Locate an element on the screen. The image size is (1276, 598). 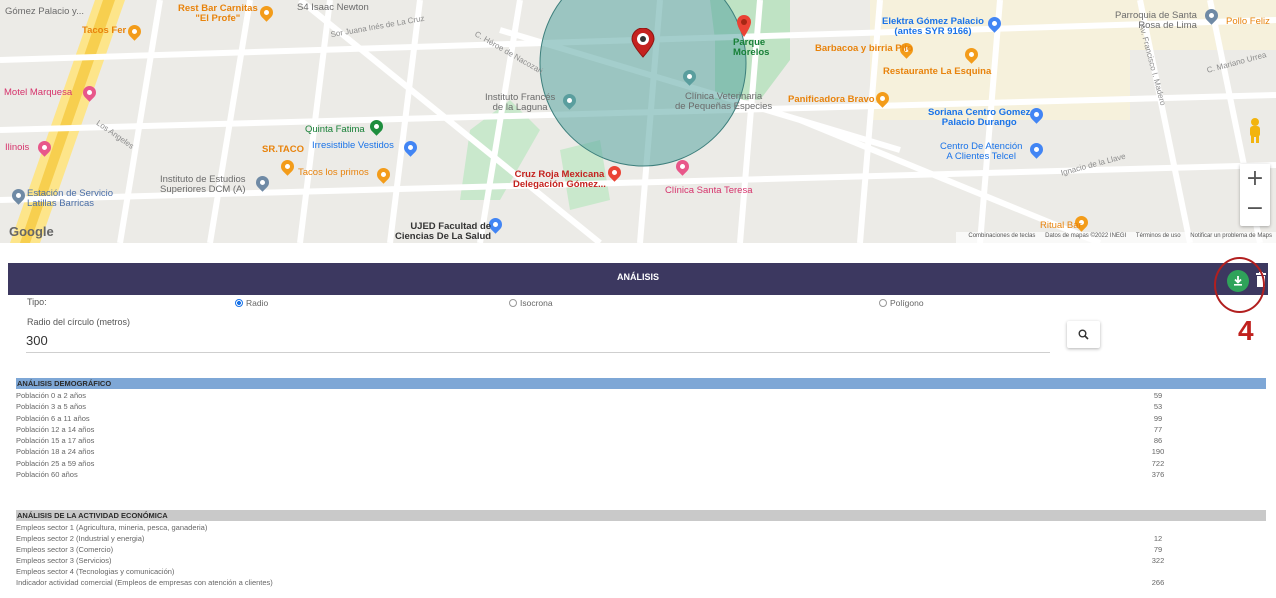
zoom-controls: + − is located at coordinates (1255, 195).